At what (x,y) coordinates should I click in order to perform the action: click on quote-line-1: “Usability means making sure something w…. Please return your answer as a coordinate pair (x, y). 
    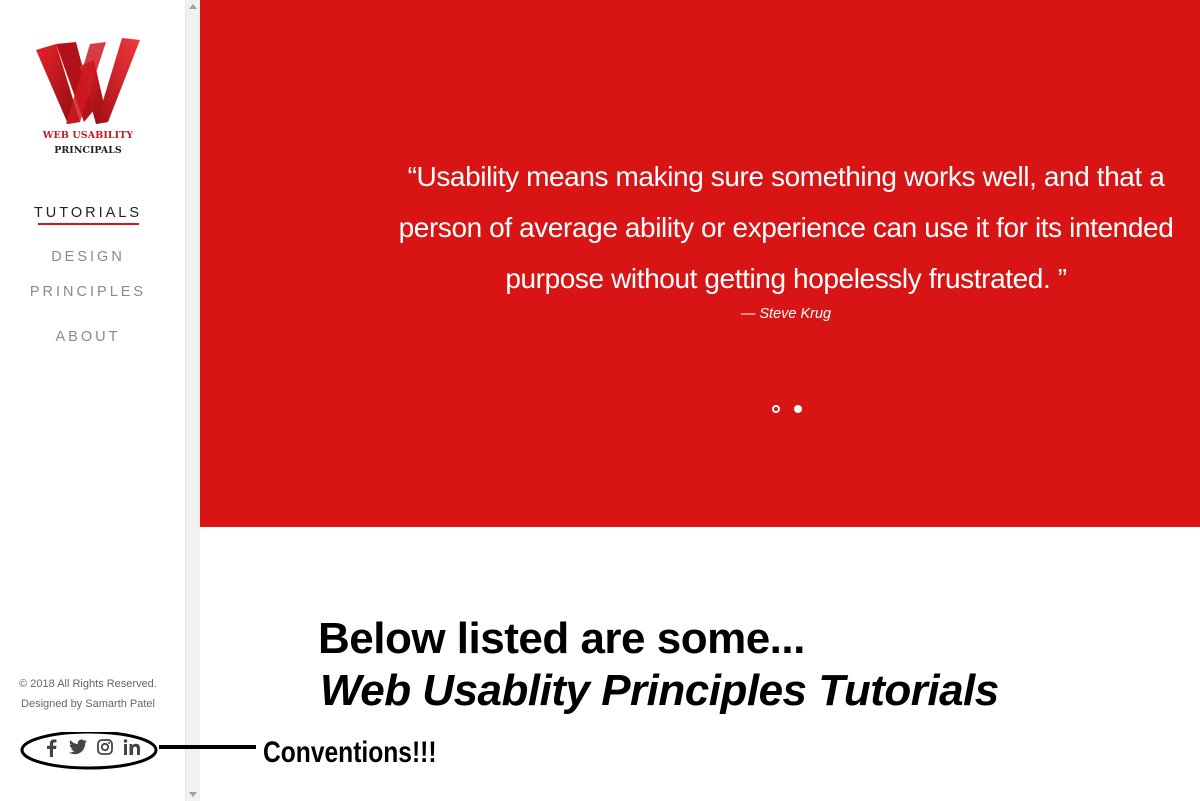
    Looking at the image, I should click on (786, 176).